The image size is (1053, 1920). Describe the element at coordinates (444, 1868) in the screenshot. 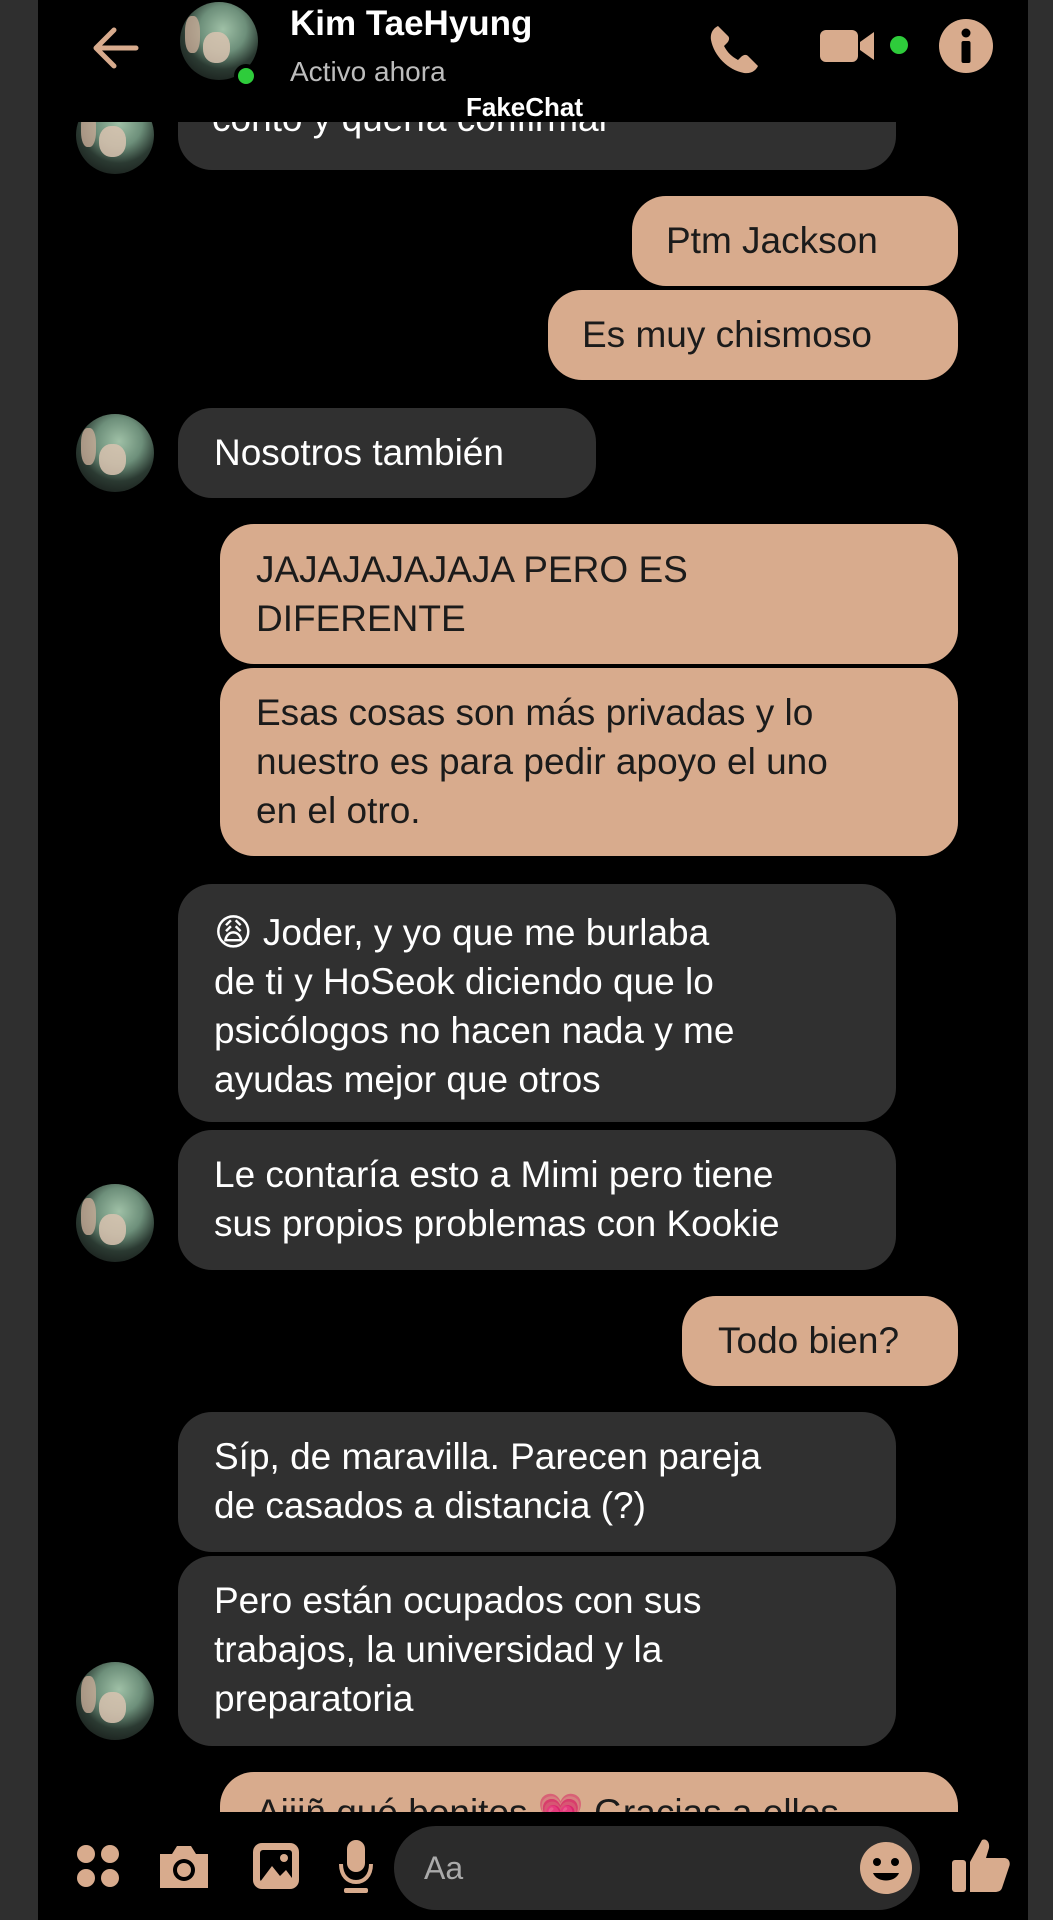

I see `message-input-placeholder: Aa` at that location.